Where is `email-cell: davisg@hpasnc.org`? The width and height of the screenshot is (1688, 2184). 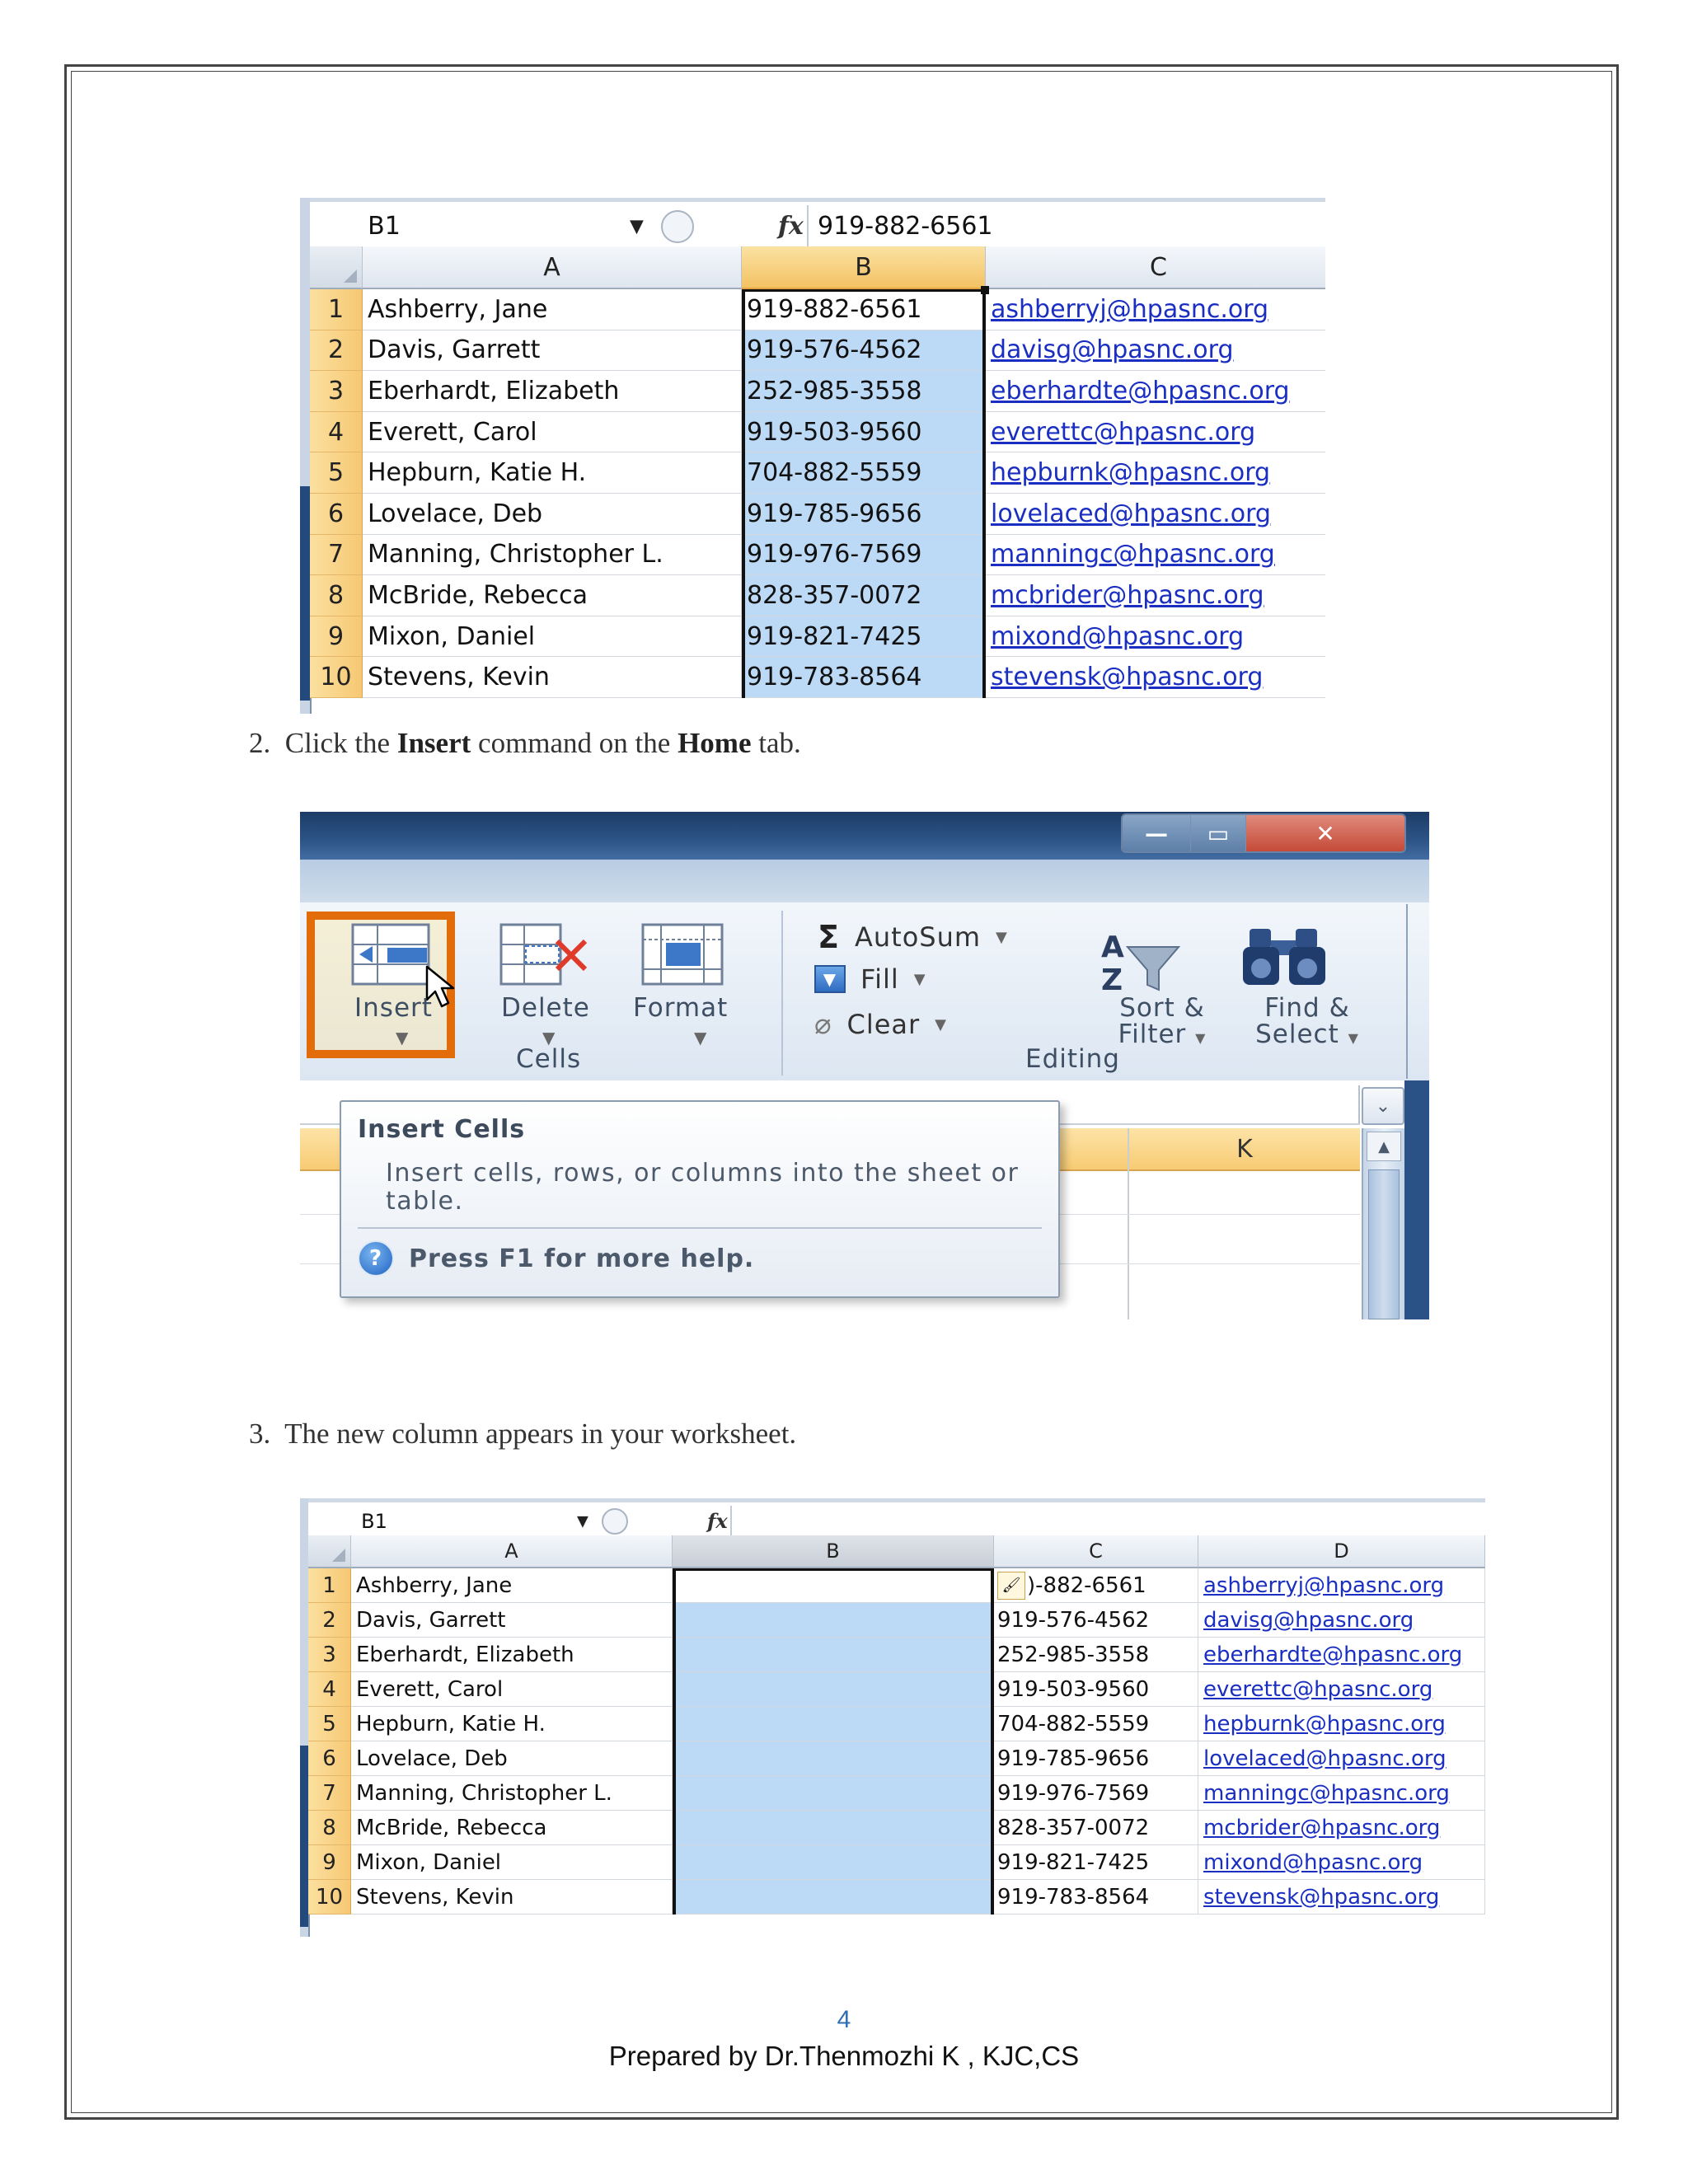 email-cell: davisg@hpasnc.org is located at coordinates (1341, 1620).